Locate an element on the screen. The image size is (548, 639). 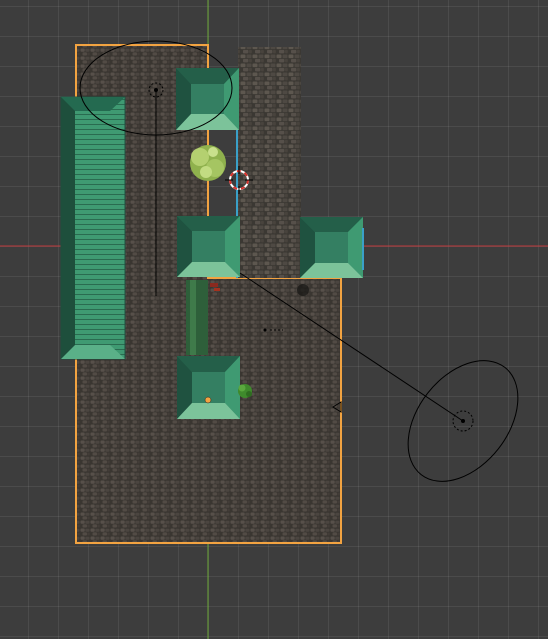
green-alley is located at coordinates (197, 317).